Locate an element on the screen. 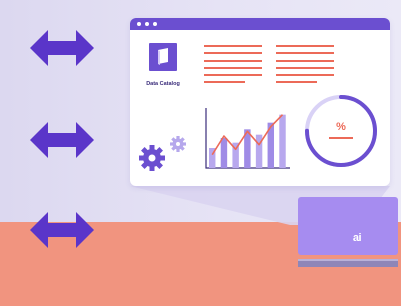 The width and height of the screenshot is (401, 306). catalog-tile is located at coordinates (163, 57).